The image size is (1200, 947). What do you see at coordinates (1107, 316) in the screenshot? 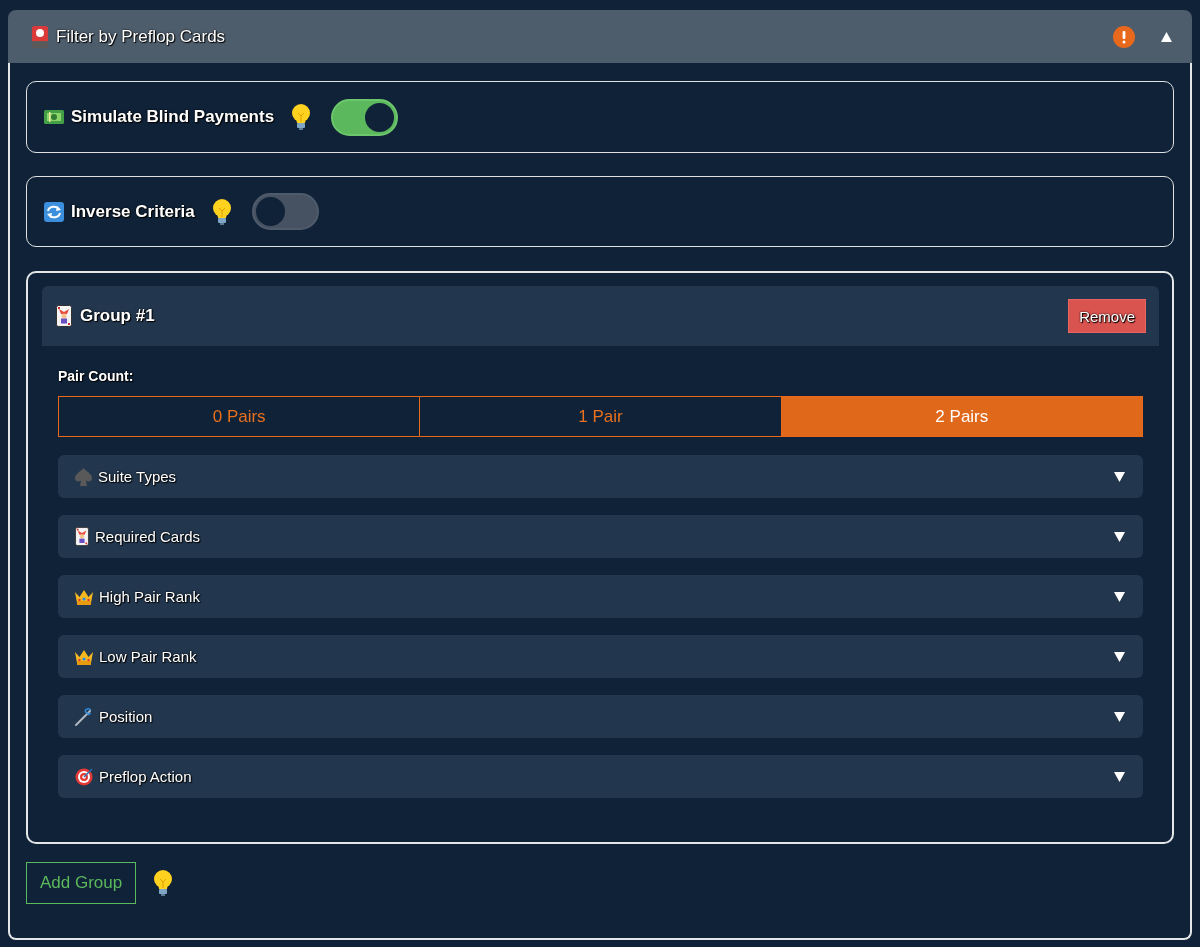
I see `remove-button: Remove` at bounding box center [1107, 316].